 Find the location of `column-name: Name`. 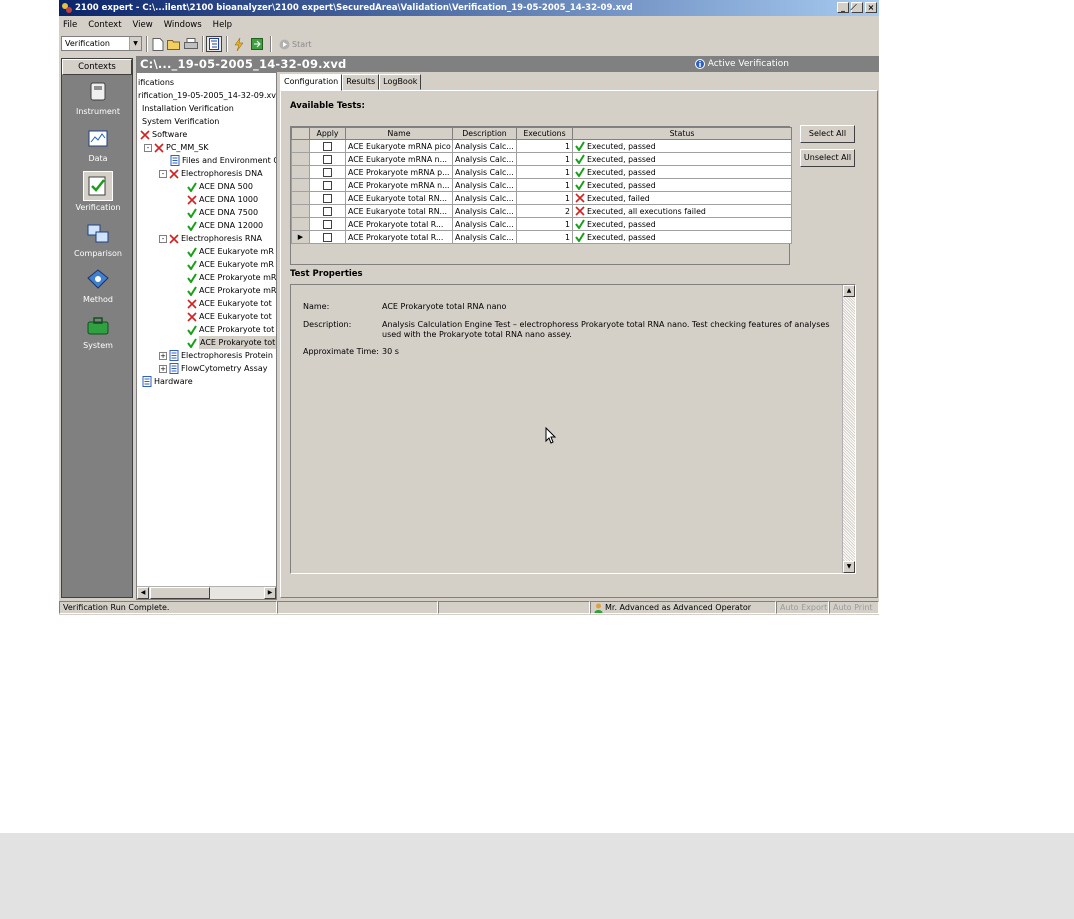

column-name: Name is located at coordinates (399, 133).